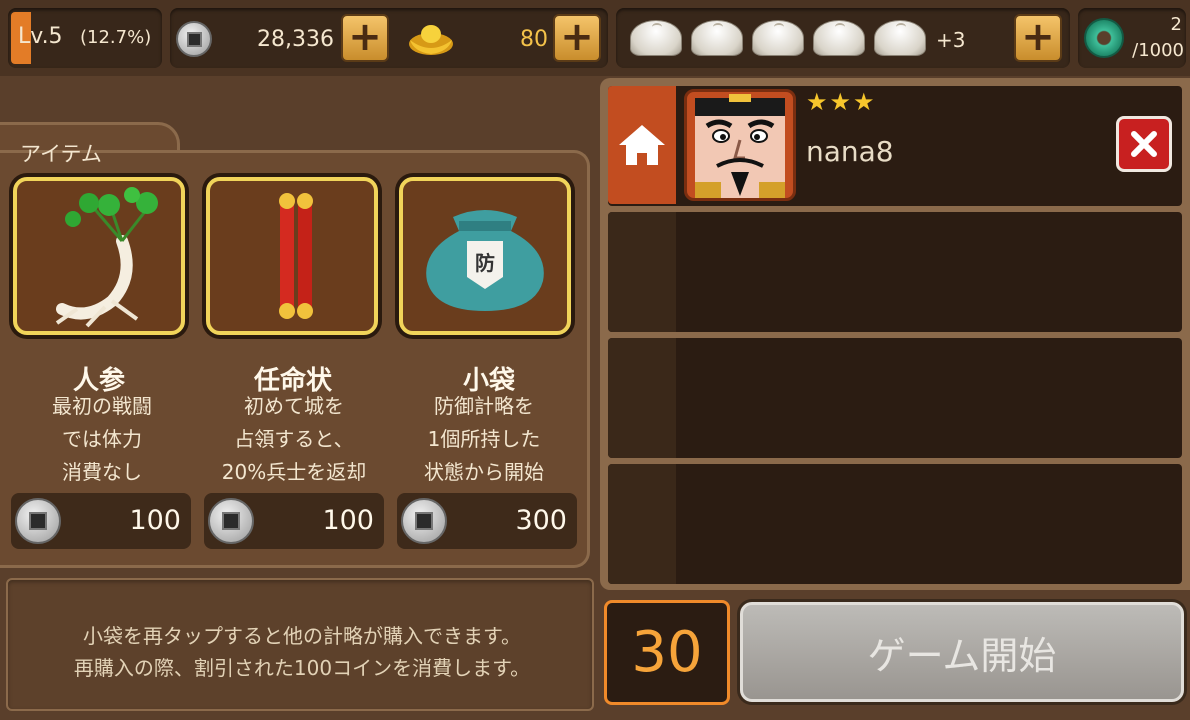 The image size is (1190, 720). I want to click on item-desc-appointment: 初めて城を 占領すると、 20%兵士を返却, so click(294, 439).